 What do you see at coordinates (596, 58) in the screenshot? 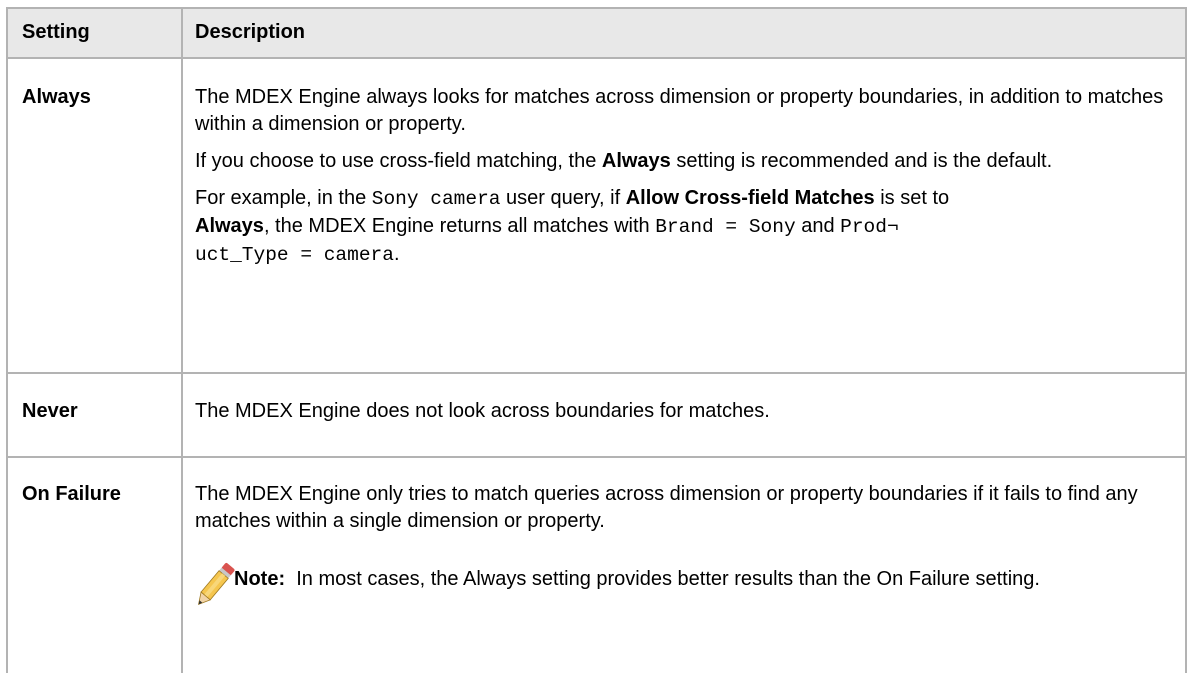
I see `table-border-header` at bounding box center [596, 58].